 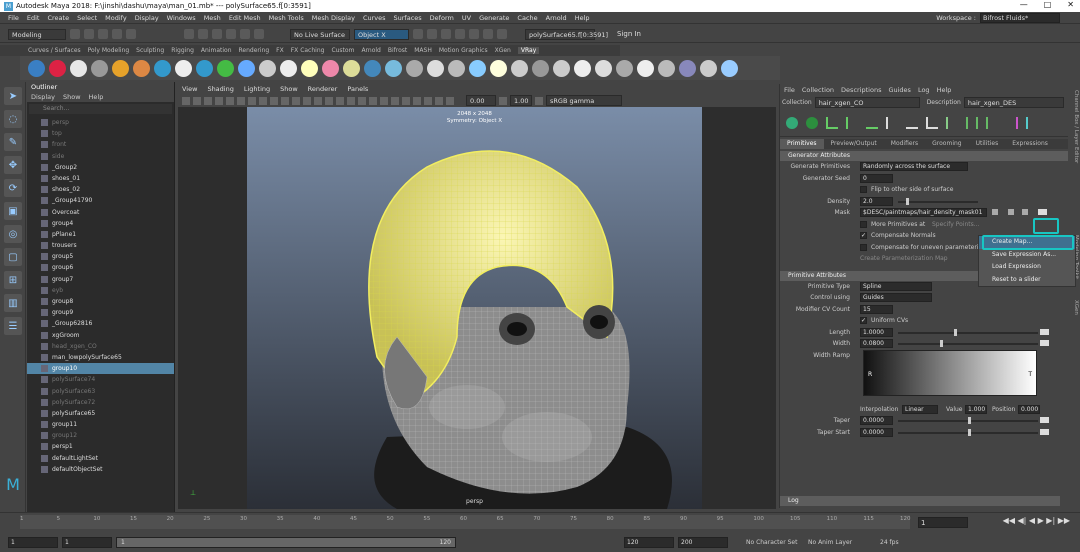 What do you see at coordinates (370, 50) in the screenshot?
I see `shelf-tab-arnold: Arnold` at bounding box center [370, 50].